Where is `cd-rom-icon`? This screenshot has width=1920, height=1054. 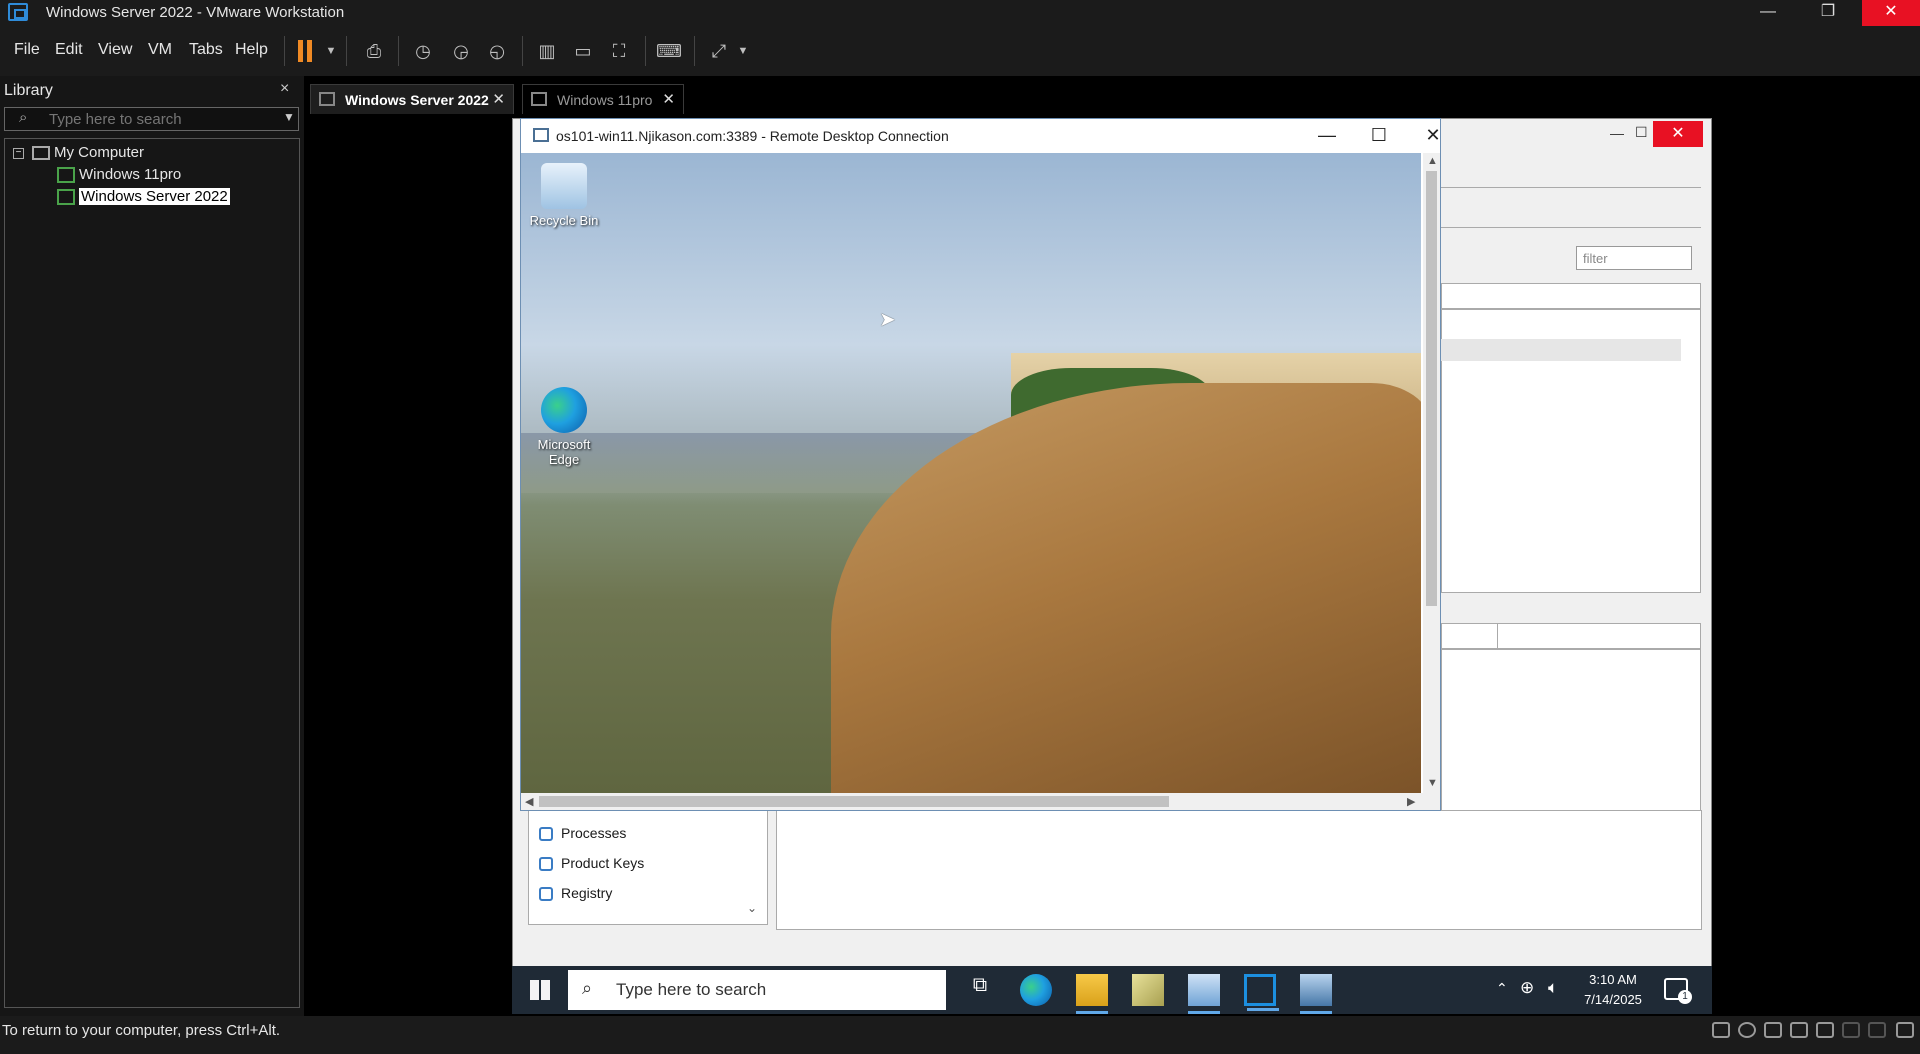
cd-rom-icon is located at coordinates (1747, 1030).